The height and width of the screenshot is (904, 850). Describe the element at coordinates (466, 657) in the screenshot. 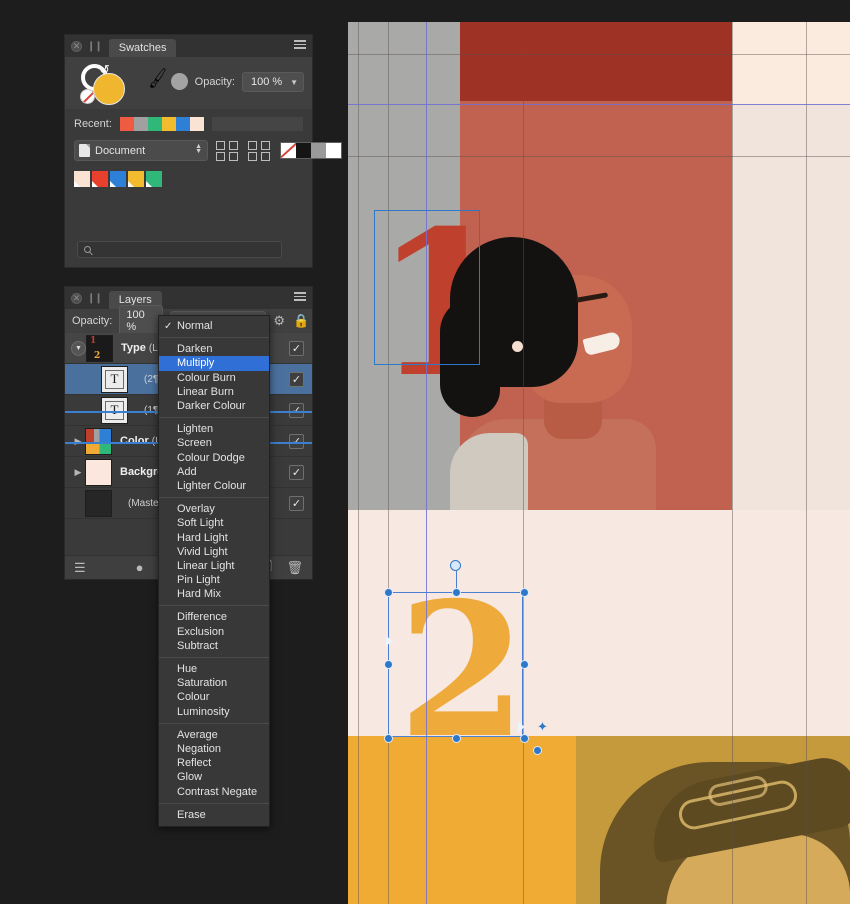

I see `selection-bounding-box: ✦` at that location.